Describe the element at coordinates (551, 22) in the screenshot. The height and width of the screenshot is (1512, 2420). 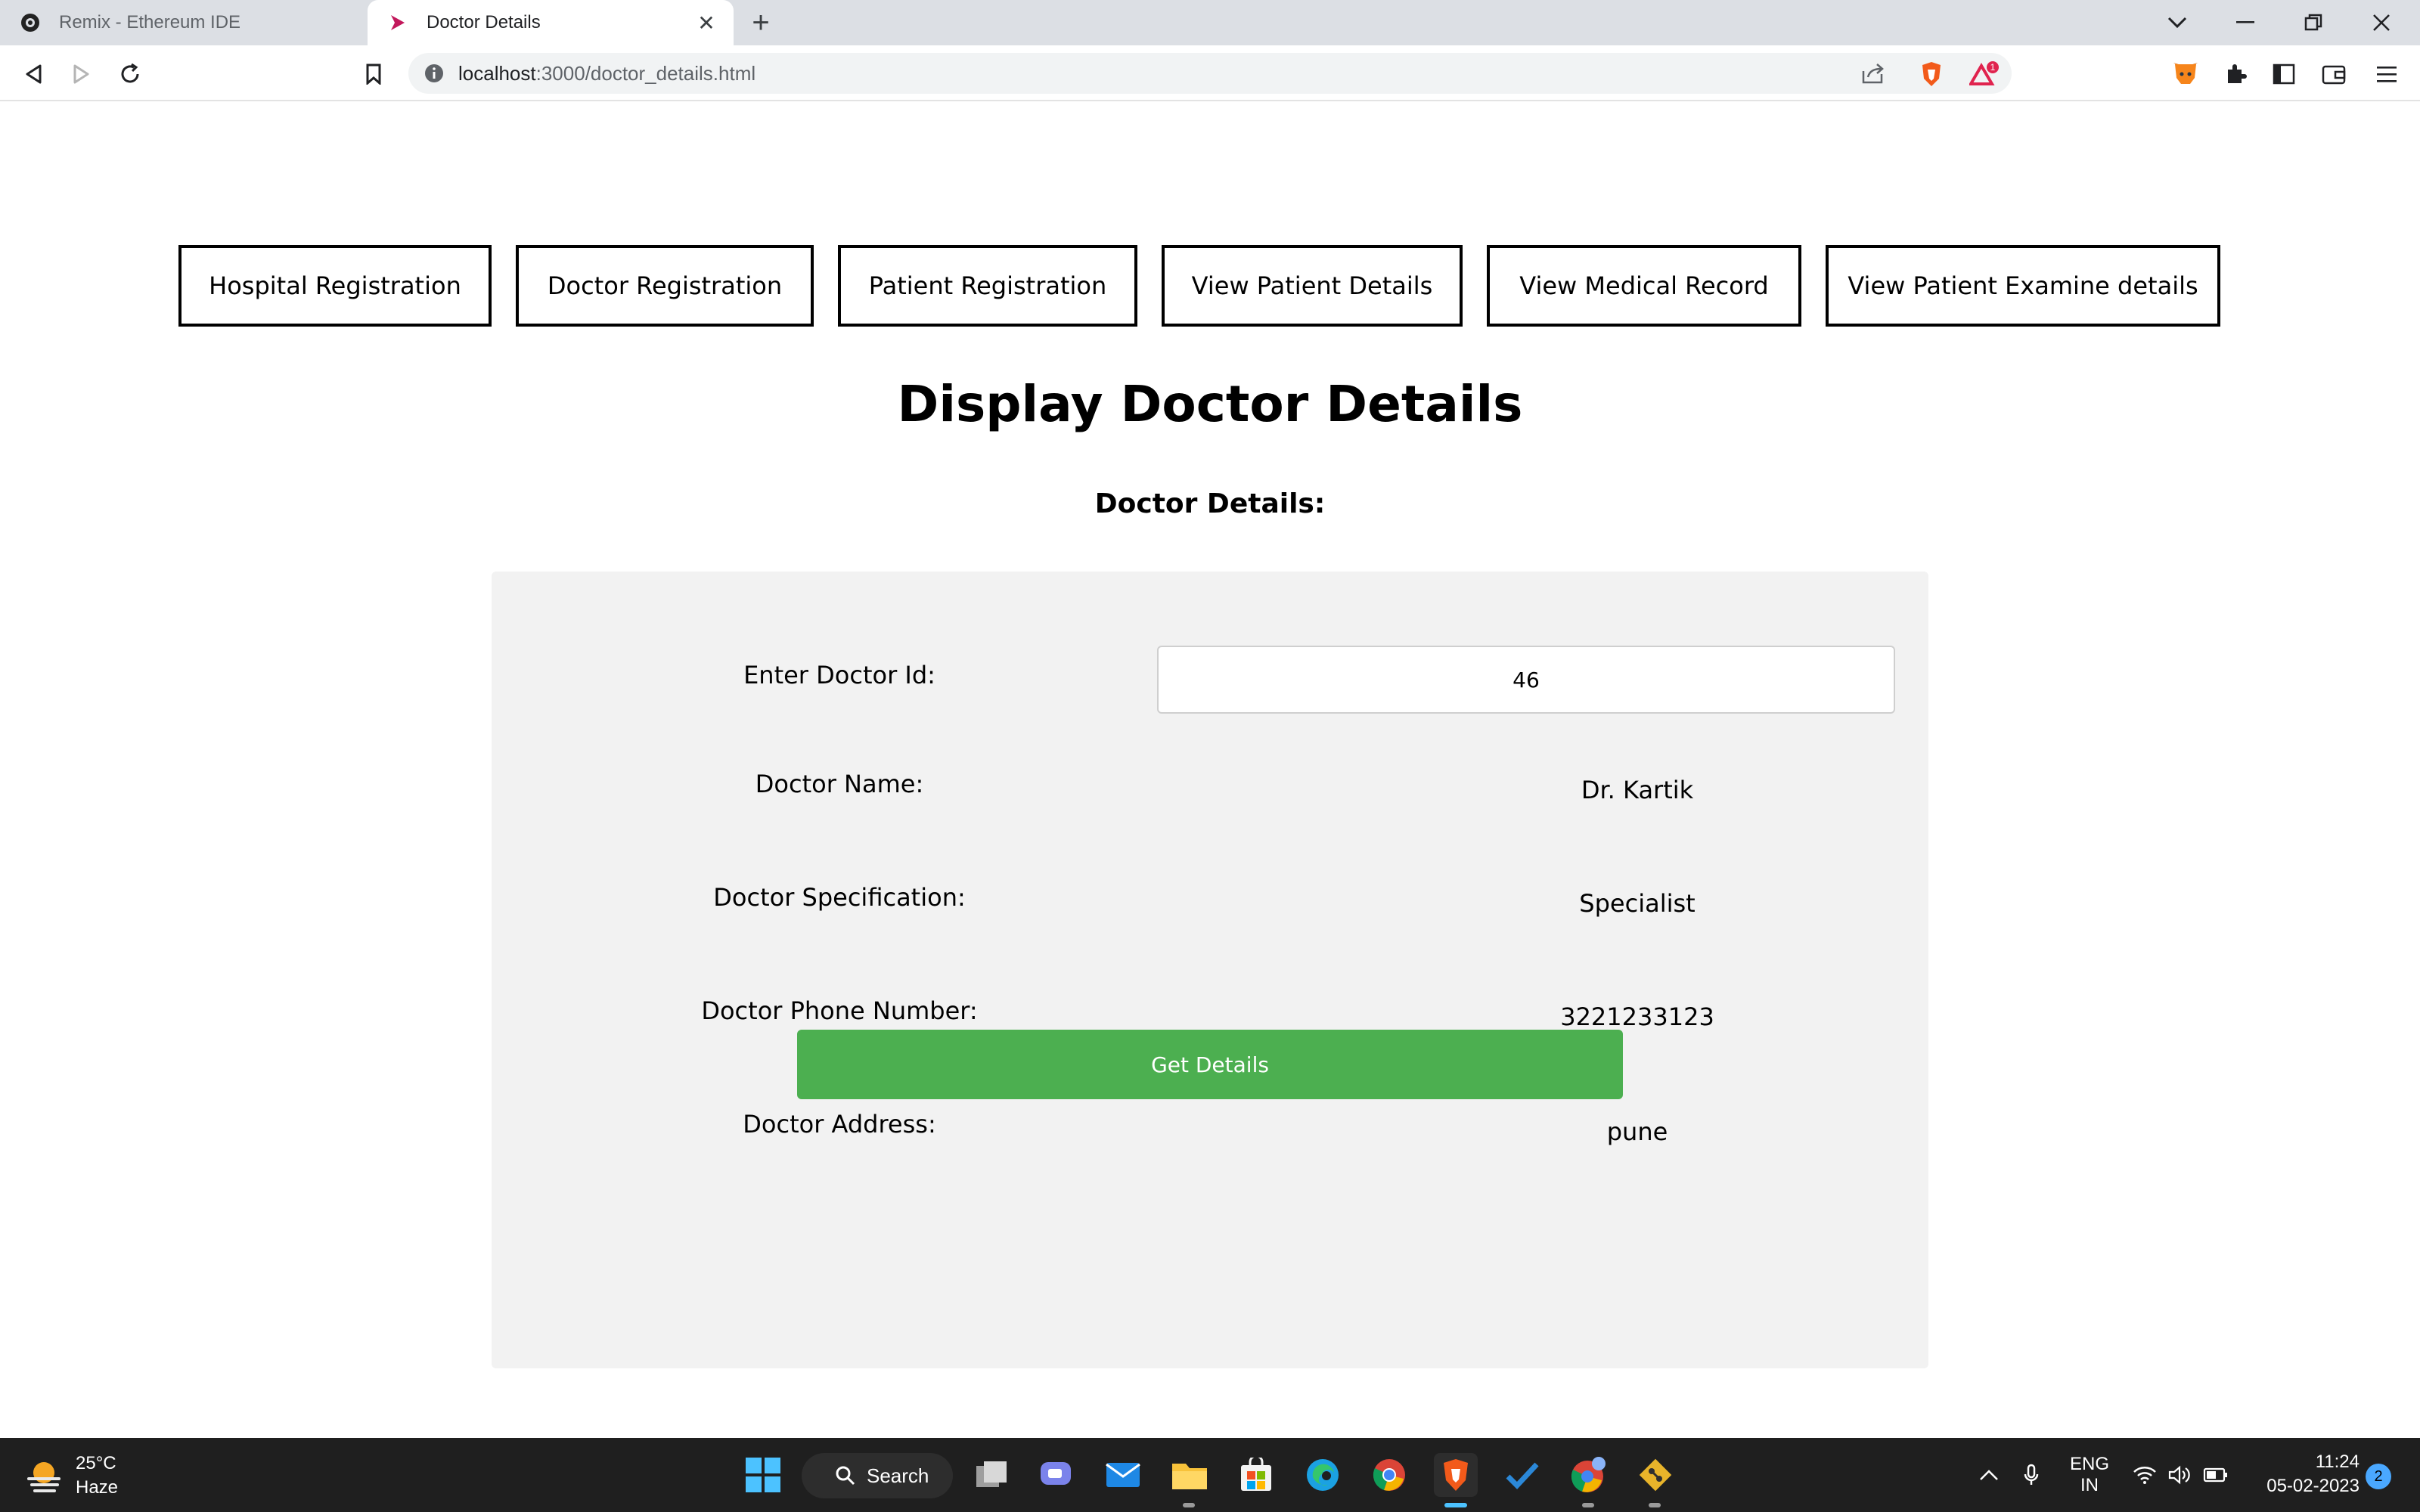
I see `tab-doctor-details: Doctor Details ✕` at that location.